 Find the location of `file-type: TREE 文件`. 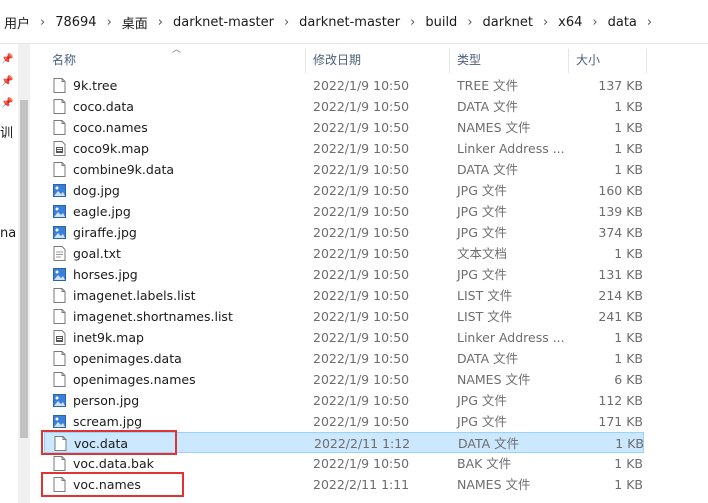

file-type: TREE 文件 is located at coordinates (488, 85).